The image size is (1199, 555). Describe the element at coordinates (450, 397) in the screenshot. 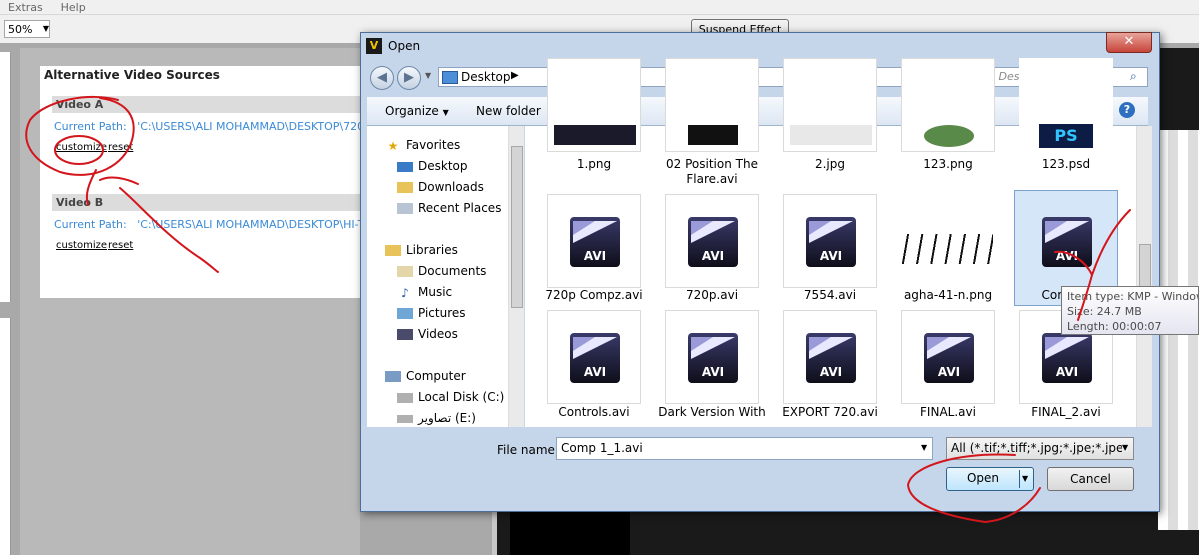

I see `nav-local-disk: Local Disk (C:)` at that location.